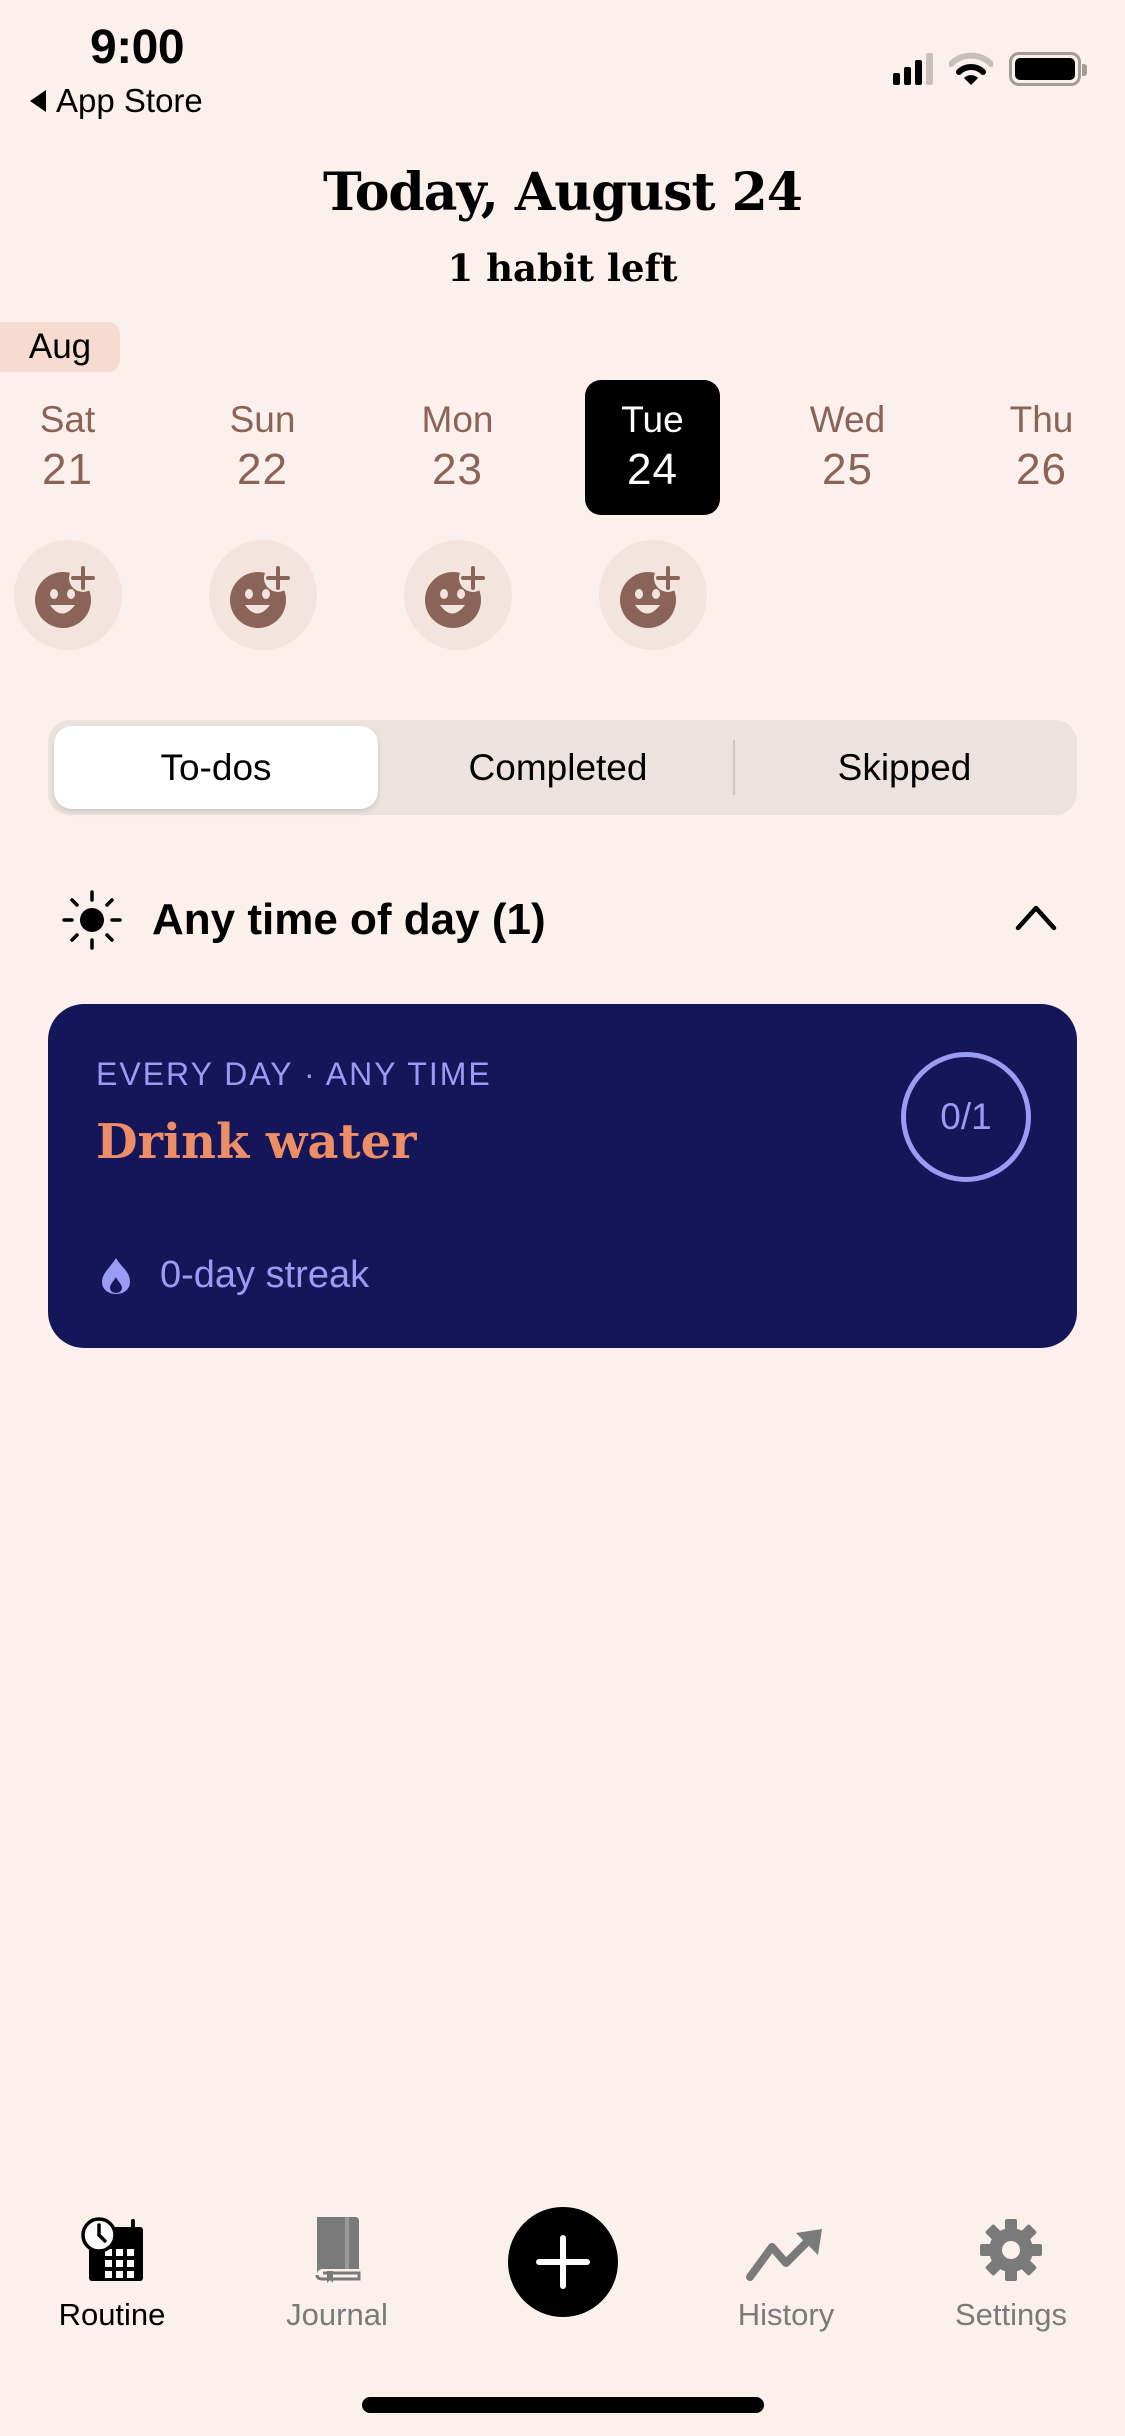  I want to click on tab-bar-history: History, so click(786, 2269).